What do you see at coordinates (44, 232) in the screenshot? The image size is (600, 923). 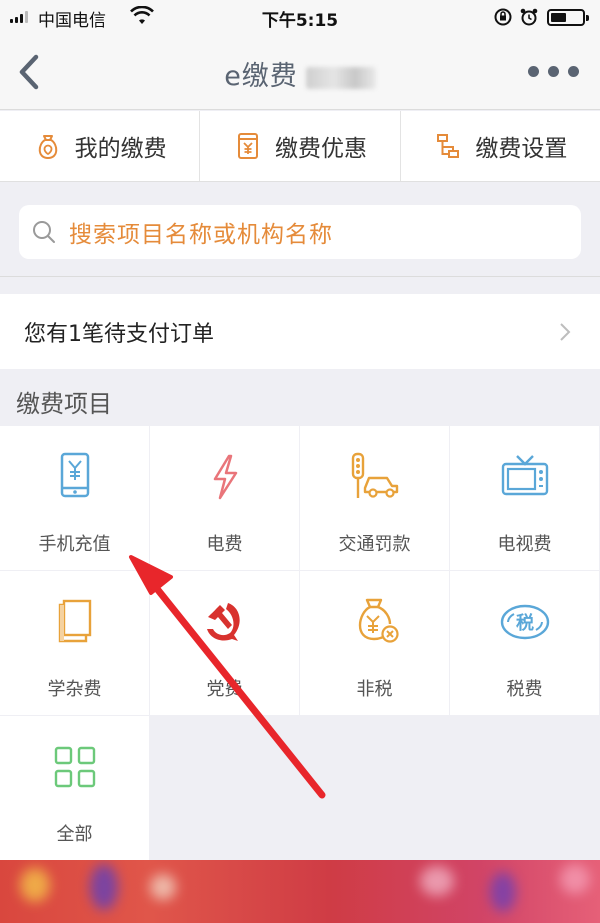 I see `search-icon` at bounding box center [44, 232].